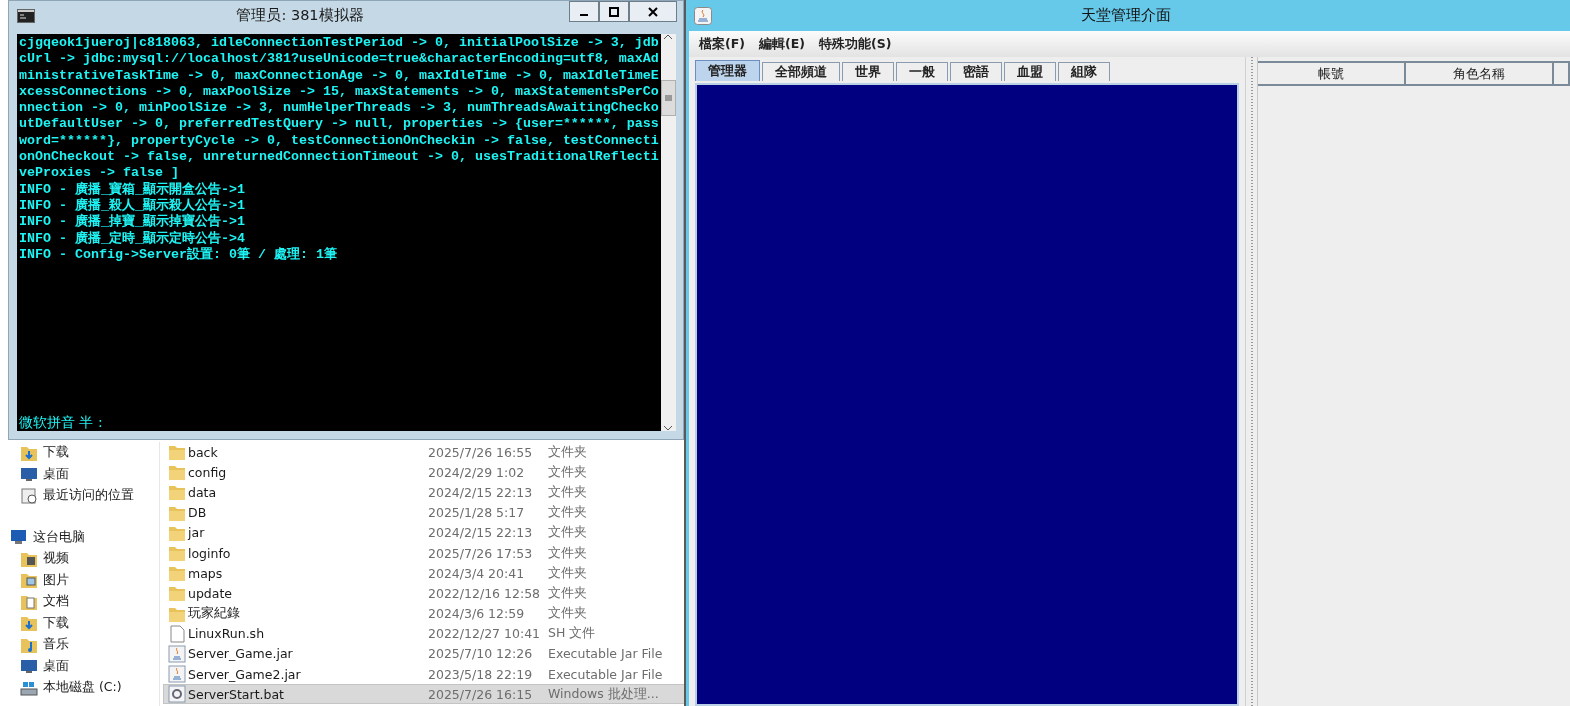 The width and height of the screenshot is (1570, 706). What do you see at coordinates (79, 496) in the screenshot?
I see `sidebar-item: 最近访问的位置` at bounding box center [79, 496].